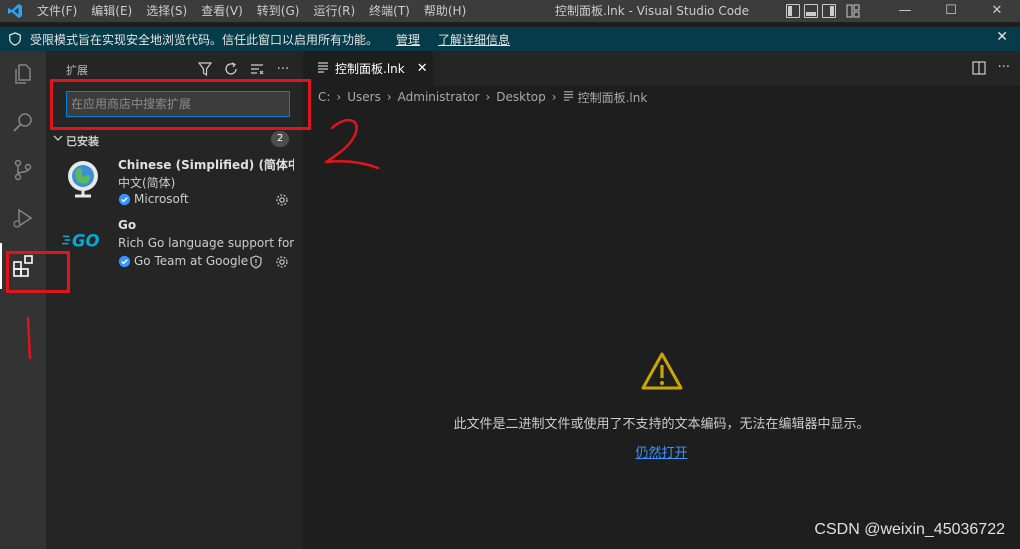 The height and width of the screenshot is (549, 1020). What do you see at coordinates (82, 141) in the screenshot?
I see `installed-section-label: 已安装` at bounding box center [82, 141].